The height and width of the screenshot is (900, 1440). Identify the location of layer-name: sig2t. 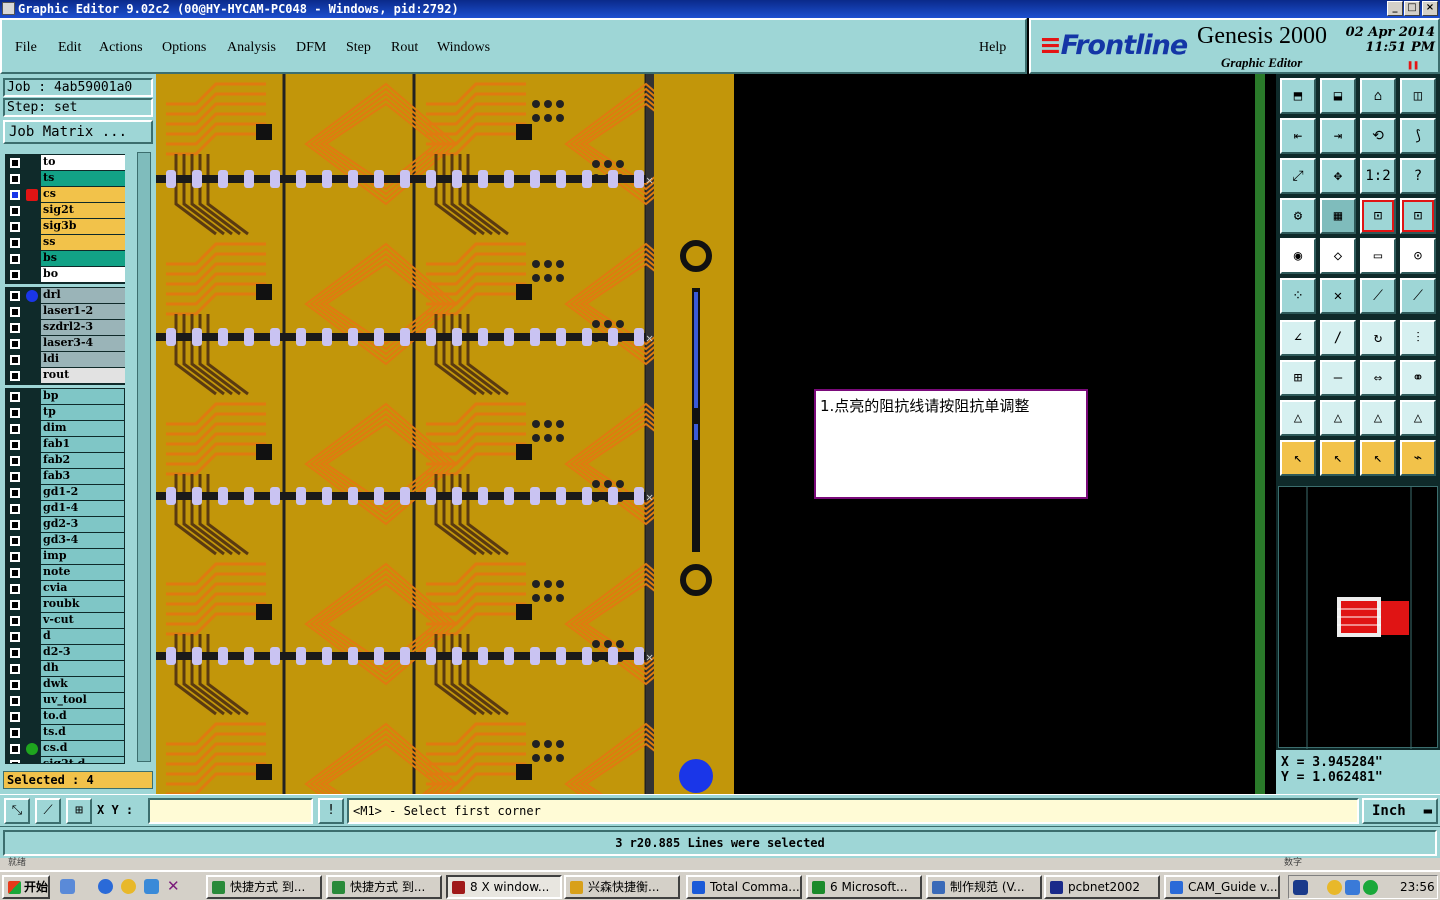
(83, 210).